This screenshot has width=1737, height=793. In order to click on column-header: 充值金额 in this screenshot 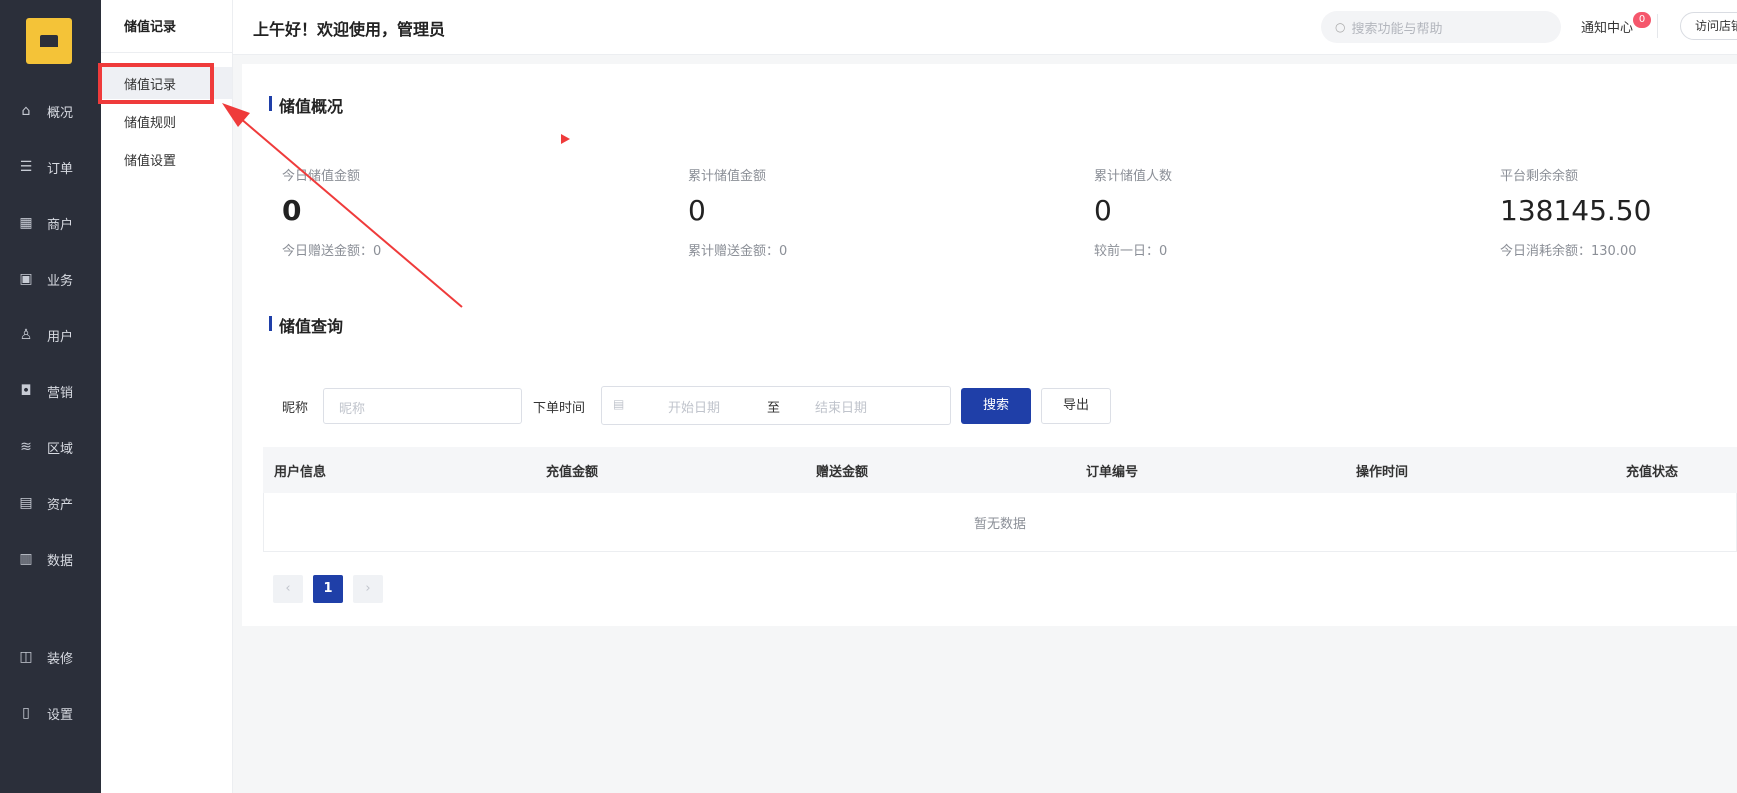, I will do `click(572, 472)`.